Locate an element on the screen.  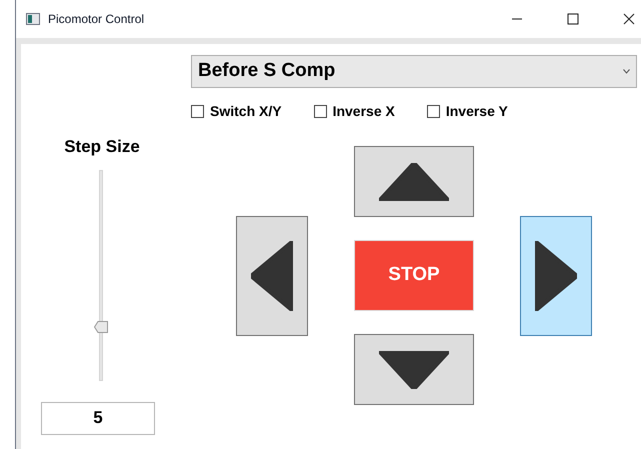
move-up-button is located at coordinates (414, 181).